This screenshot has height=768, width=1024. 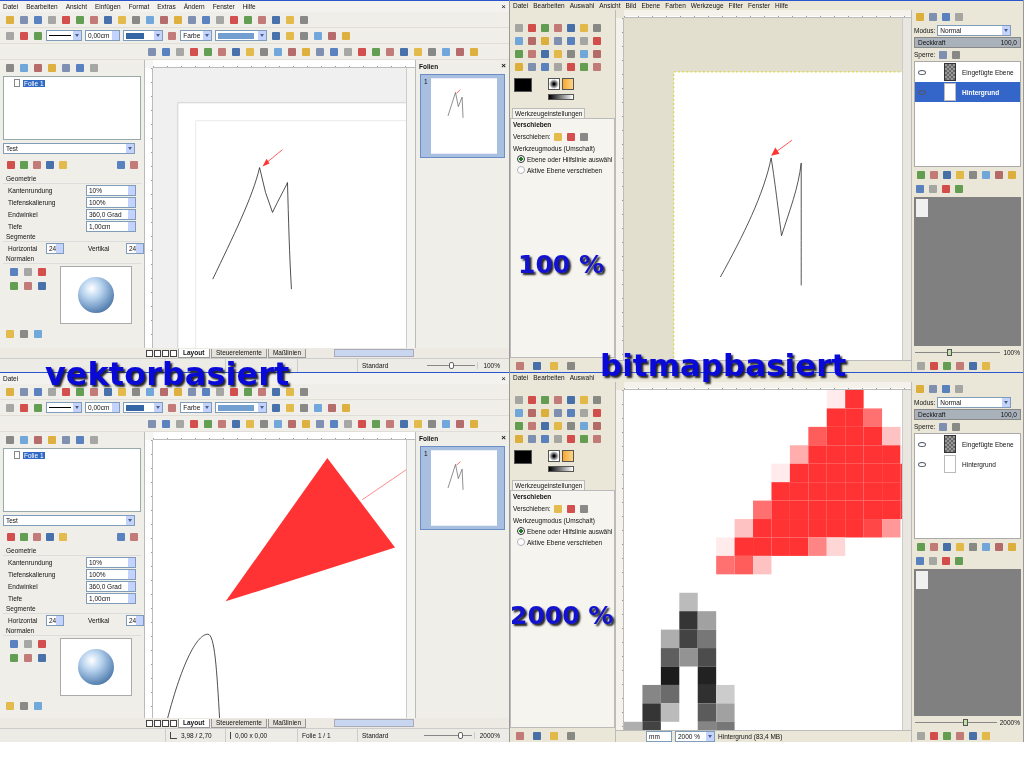 What do you see at coordinates (568, 84) in the screenshot?
I see `pattern-preview` at bounding box center [568, 84].